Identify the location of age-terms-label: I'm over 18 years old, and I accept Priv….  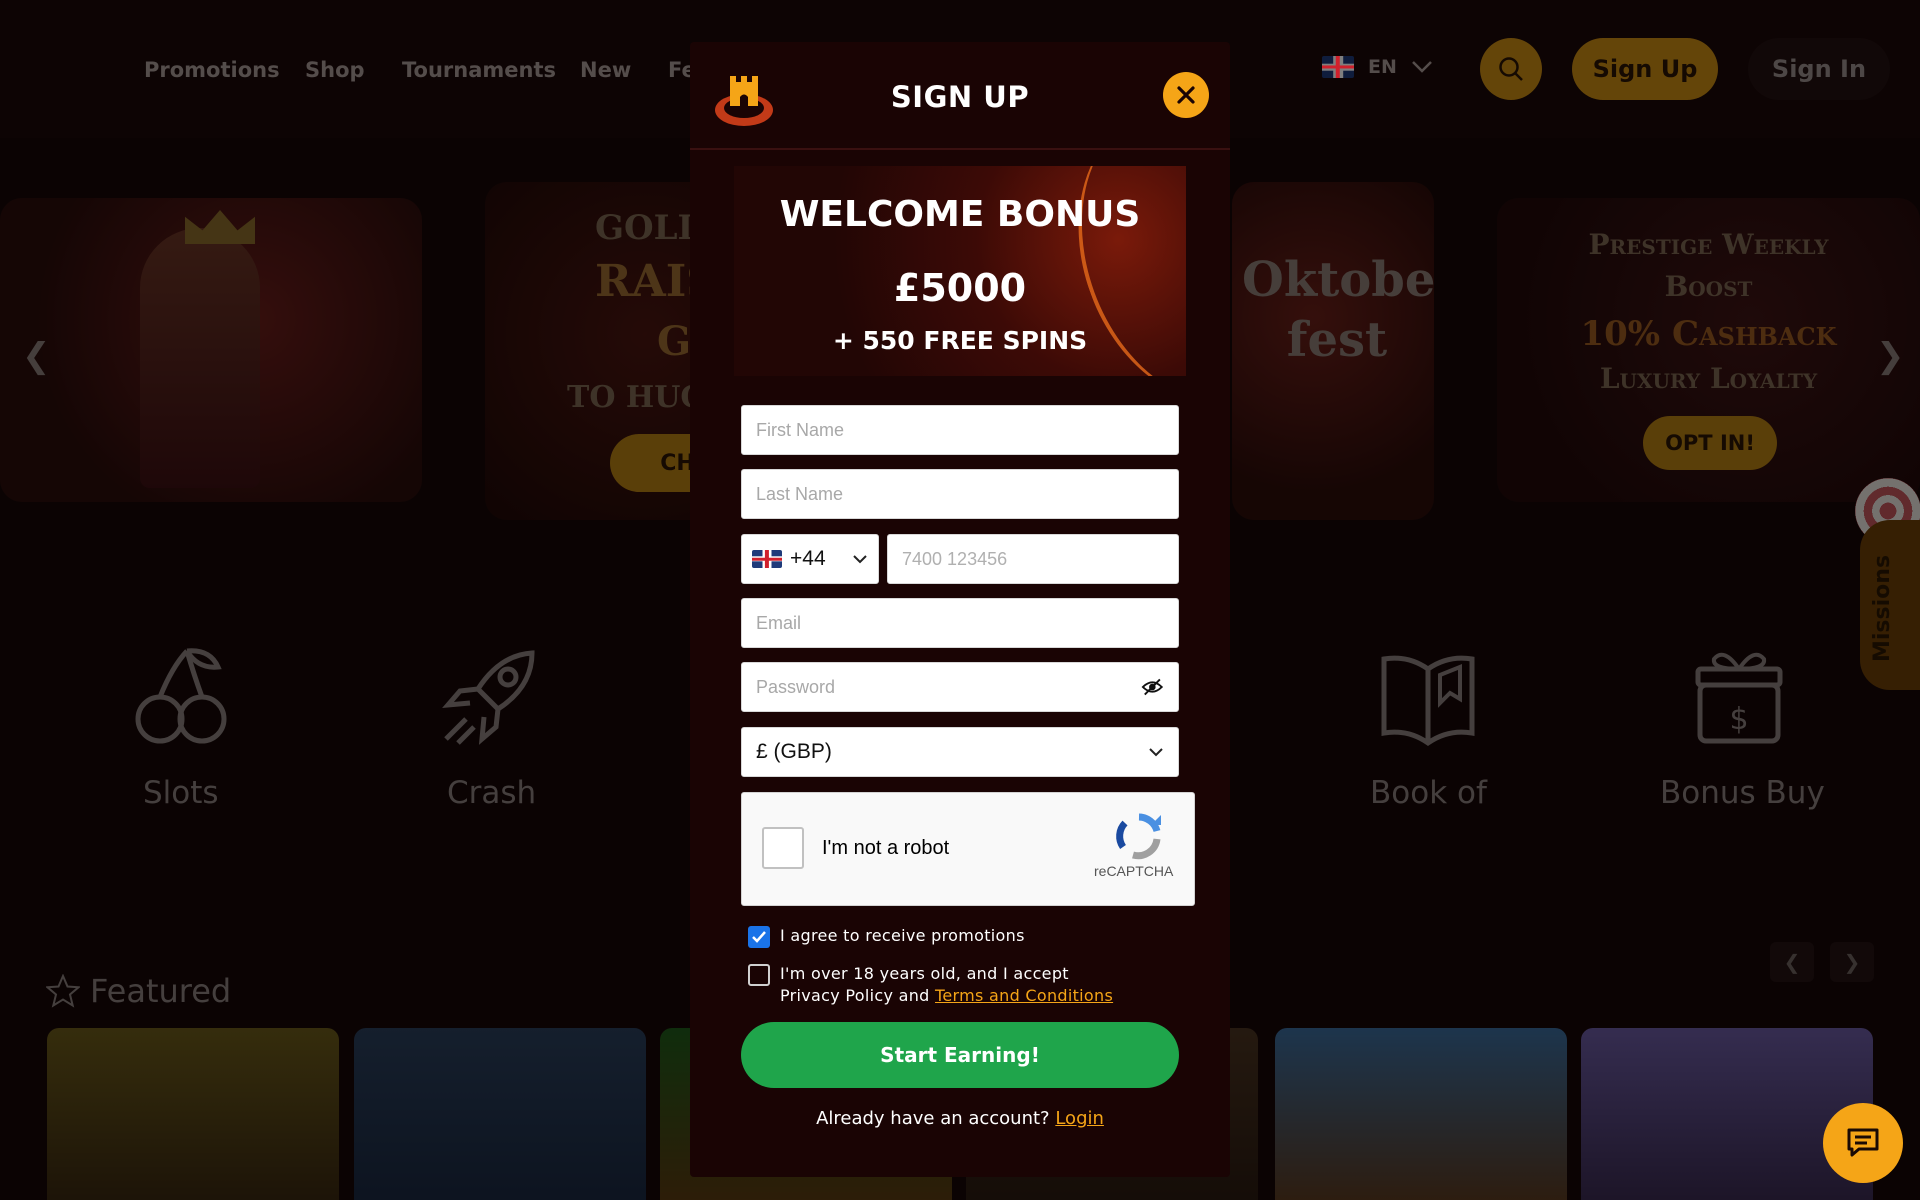
(946, 985).